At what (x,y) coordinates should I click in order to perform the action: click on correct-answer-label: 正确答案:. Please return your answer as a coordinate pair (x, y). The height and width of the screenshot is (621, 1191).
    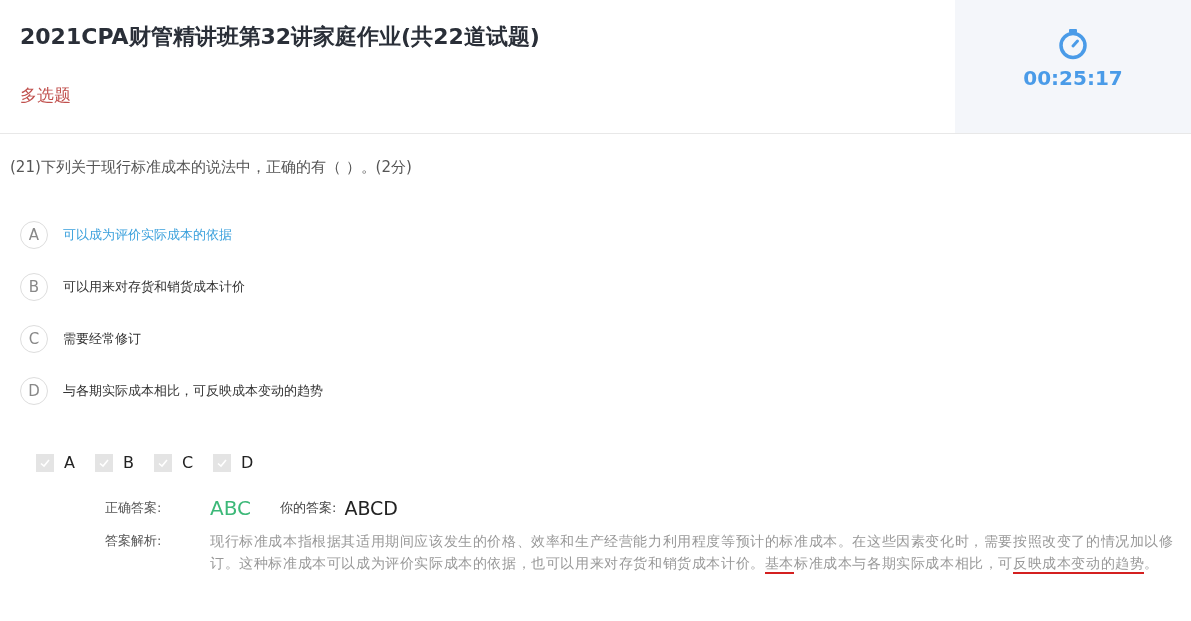
    Looking at the image, I should click on (134, 508).